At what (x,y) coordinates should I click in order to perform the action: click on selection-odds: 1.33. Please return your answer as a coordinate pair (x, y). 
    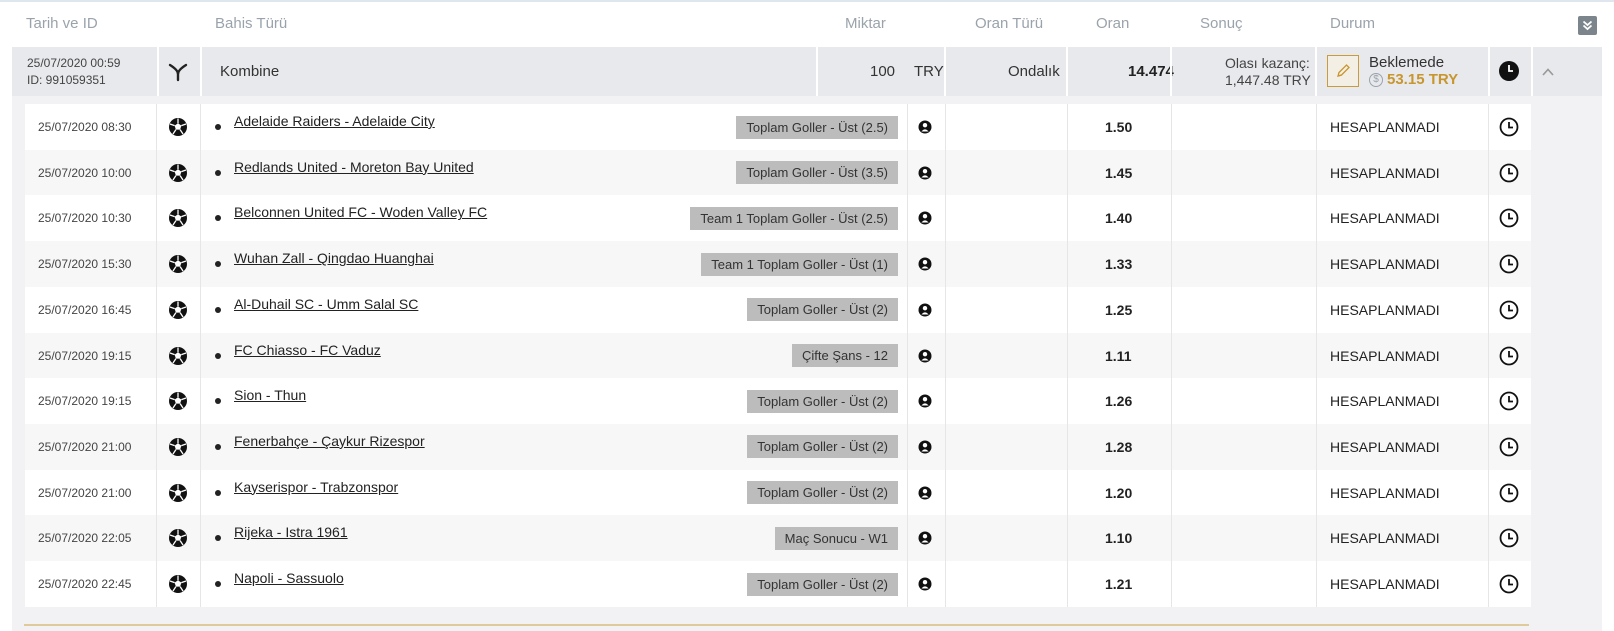
    Looking at the image, I should click on (1119, 264).